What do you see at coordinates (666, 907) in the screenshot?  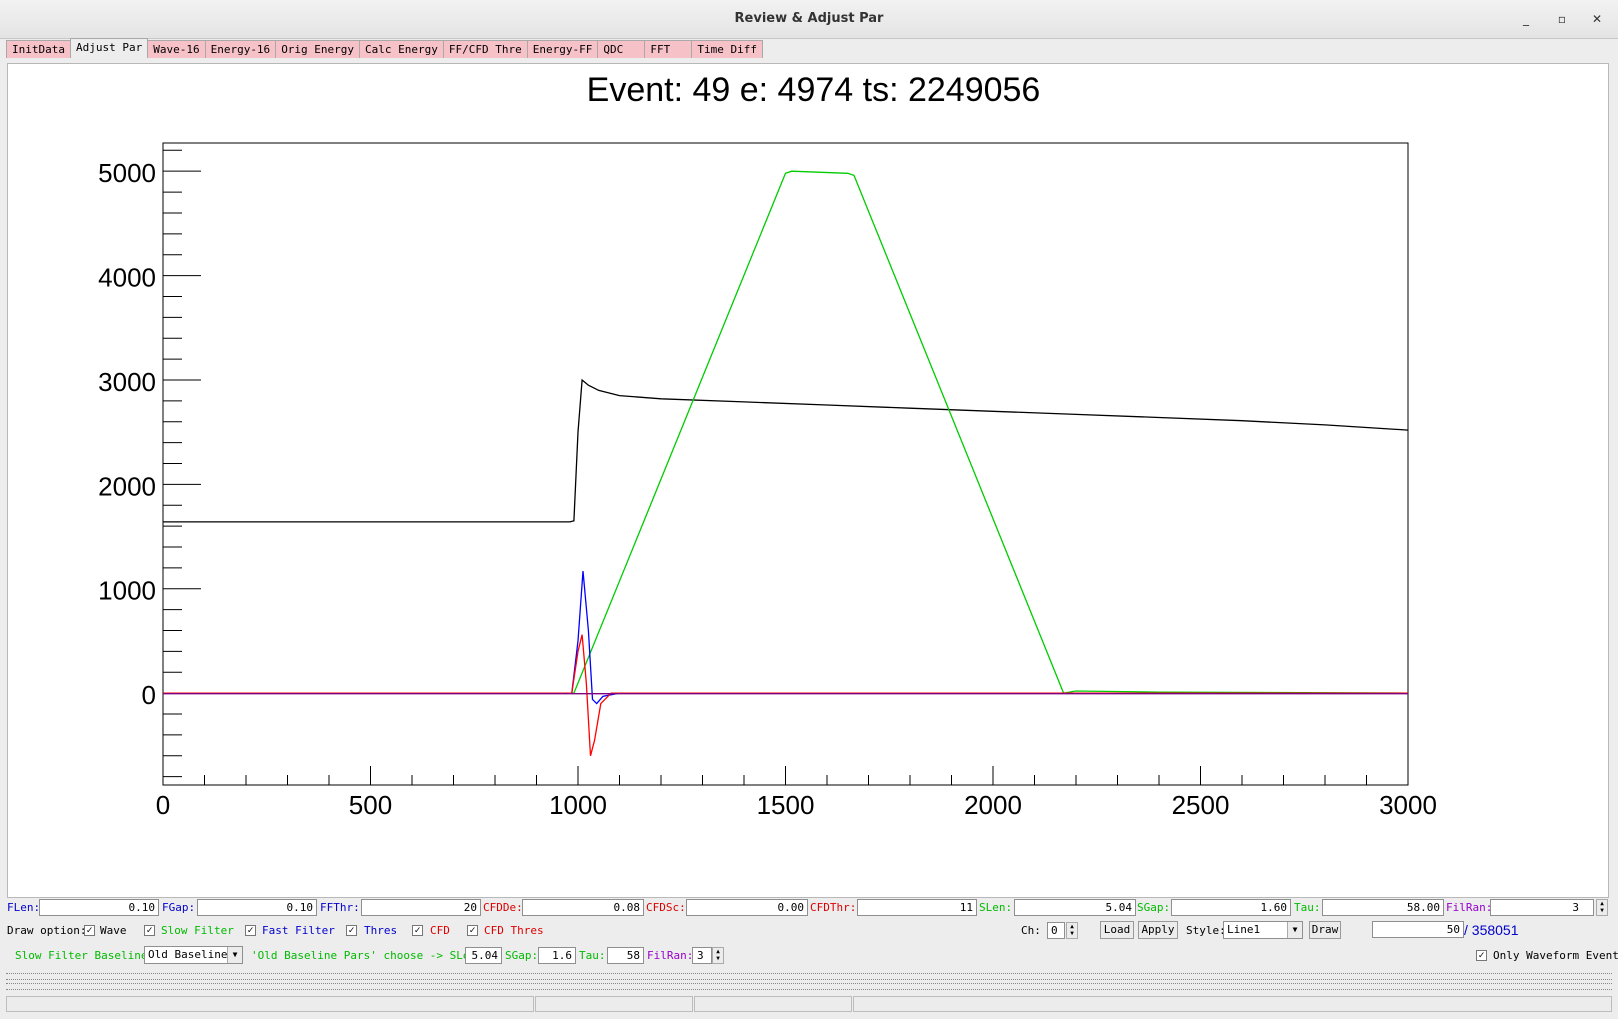 I see `cfdsc-label: CFDSc:` at bounding box center [666, 907].